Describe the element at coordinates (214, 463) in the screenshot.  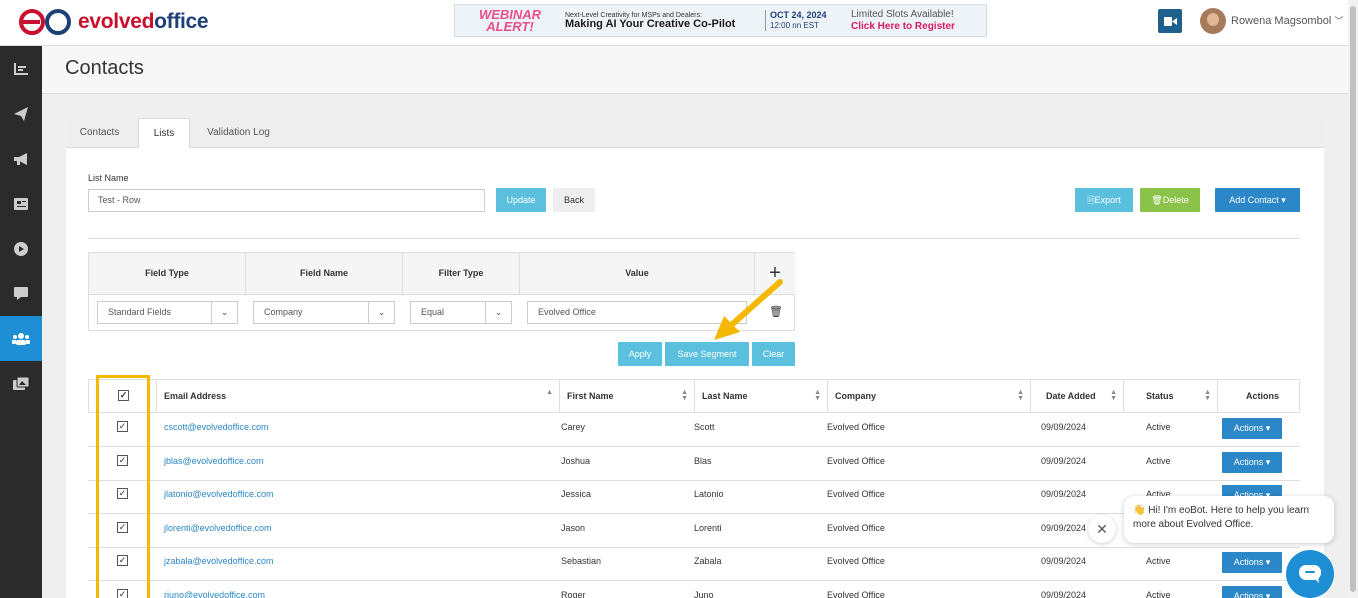
I see `cell-email: jblas@evolvedoffice.com` at that location.